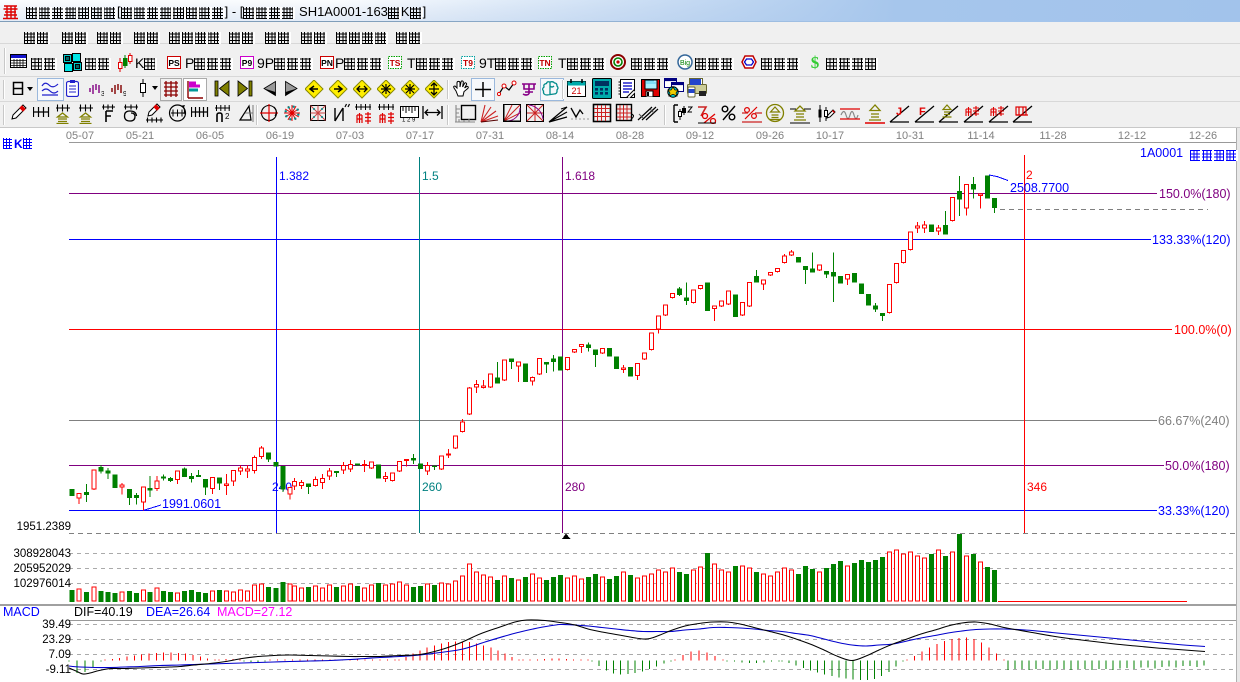 The height and width of the screenshot is (682, 1240). Describe the element at coordinates (350, 136) in the screenshot. I see `svg-text: 07-03` at that location.